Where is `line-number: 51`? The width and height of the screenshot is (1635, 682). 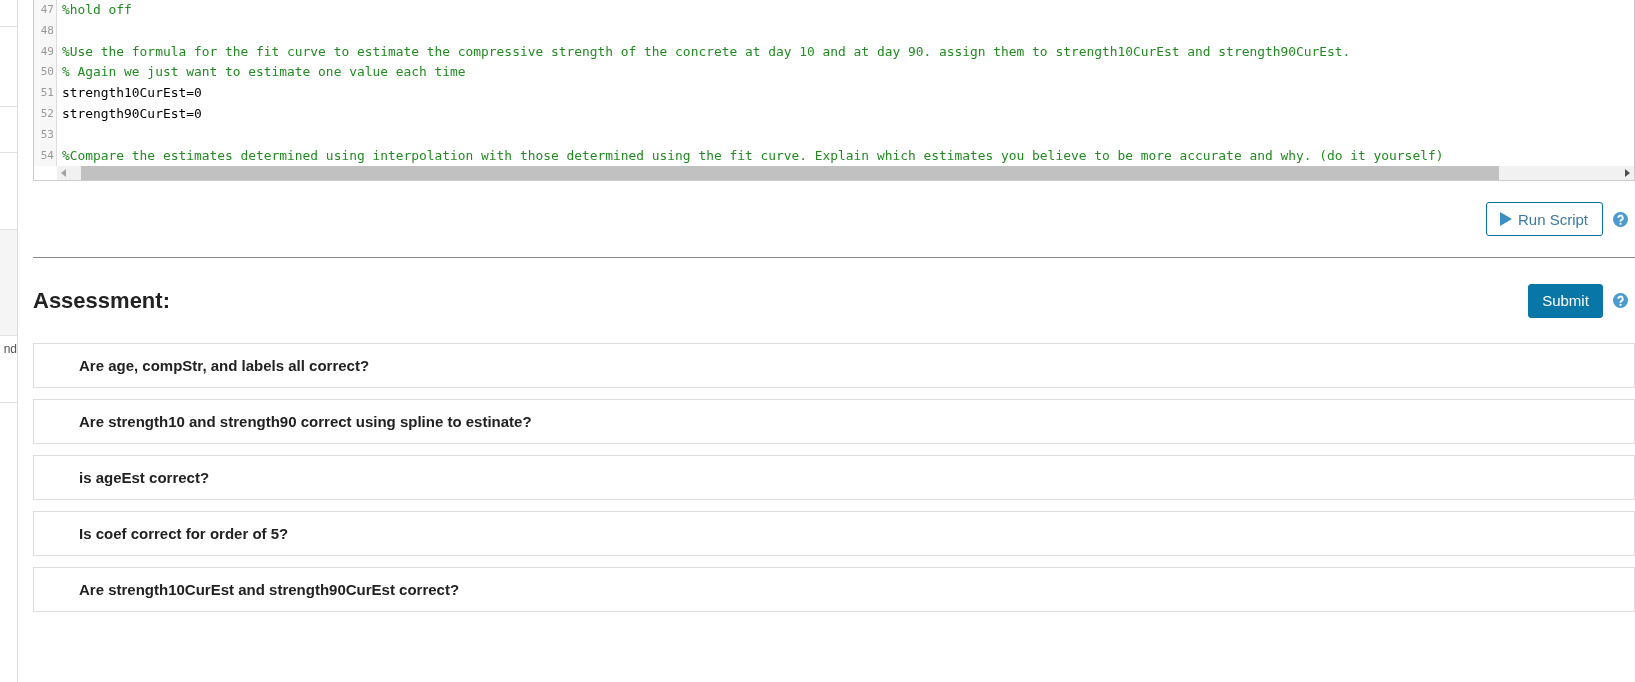 line-number: 51 is located at coordinates (47, 93).